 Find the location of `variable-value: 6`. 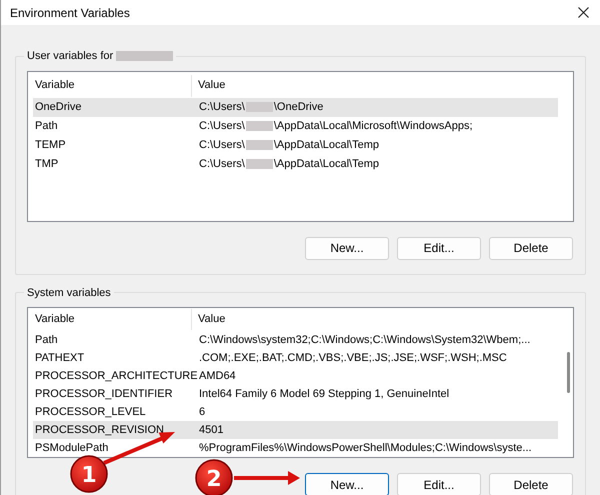

variable-value: 6 is located at coordinates (202, 412).